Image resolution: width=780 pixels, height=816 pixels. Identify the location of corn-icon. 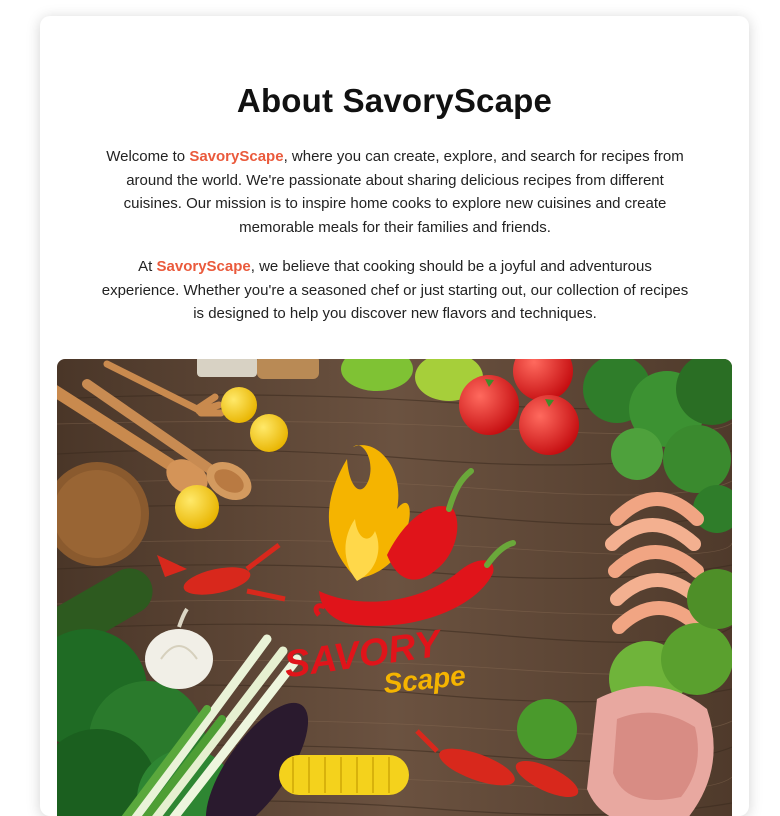
(344, 775).